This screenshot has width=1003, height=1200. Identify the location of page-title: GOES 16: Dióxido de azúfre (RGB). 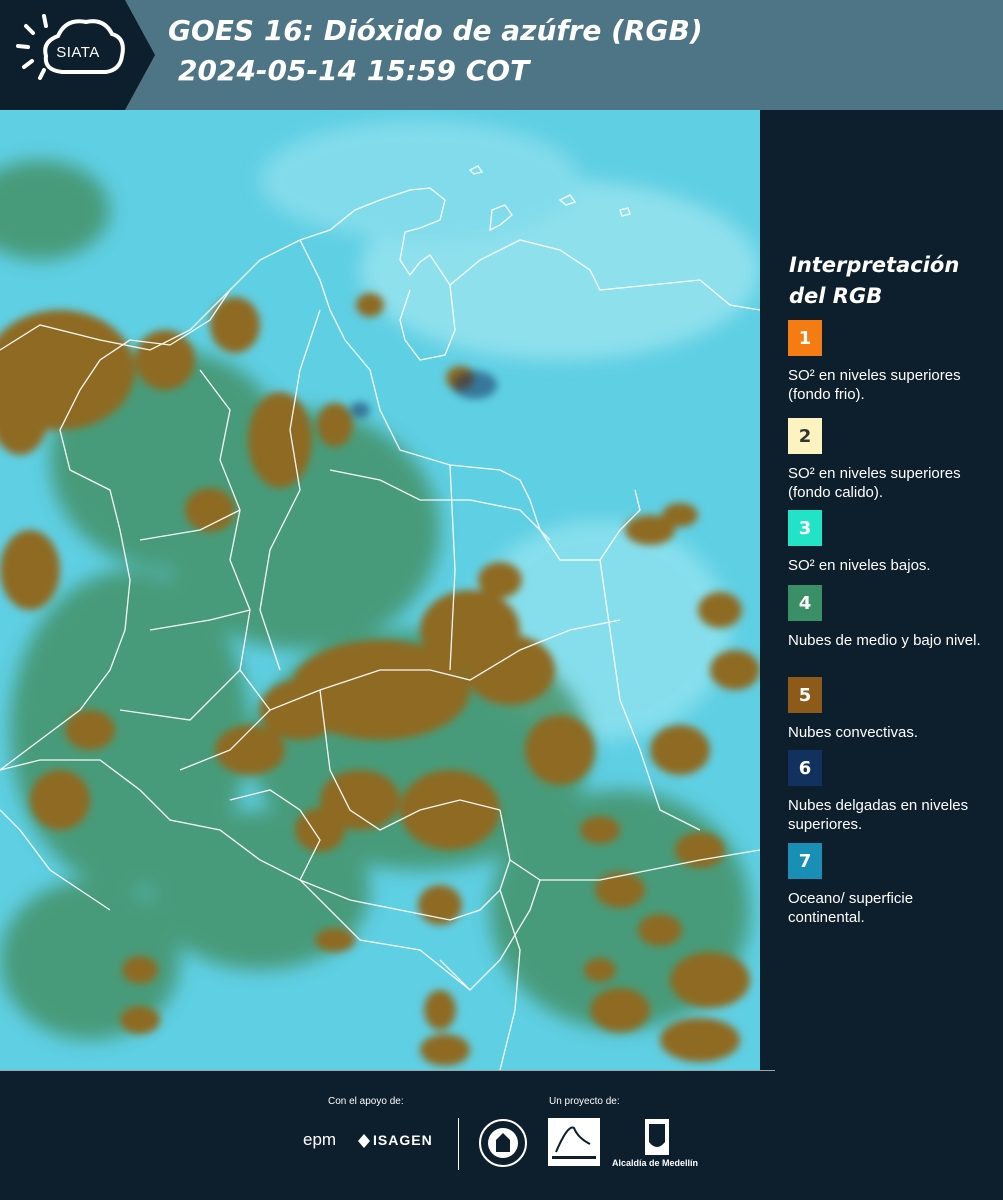
(435, 30).